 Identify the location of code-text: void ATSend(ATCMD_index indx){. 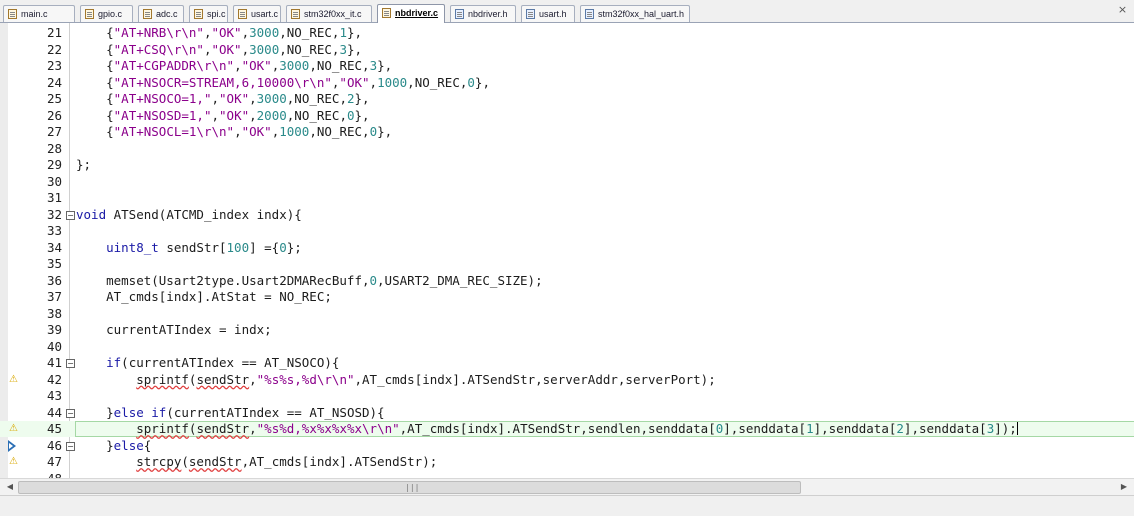
(189, 215).